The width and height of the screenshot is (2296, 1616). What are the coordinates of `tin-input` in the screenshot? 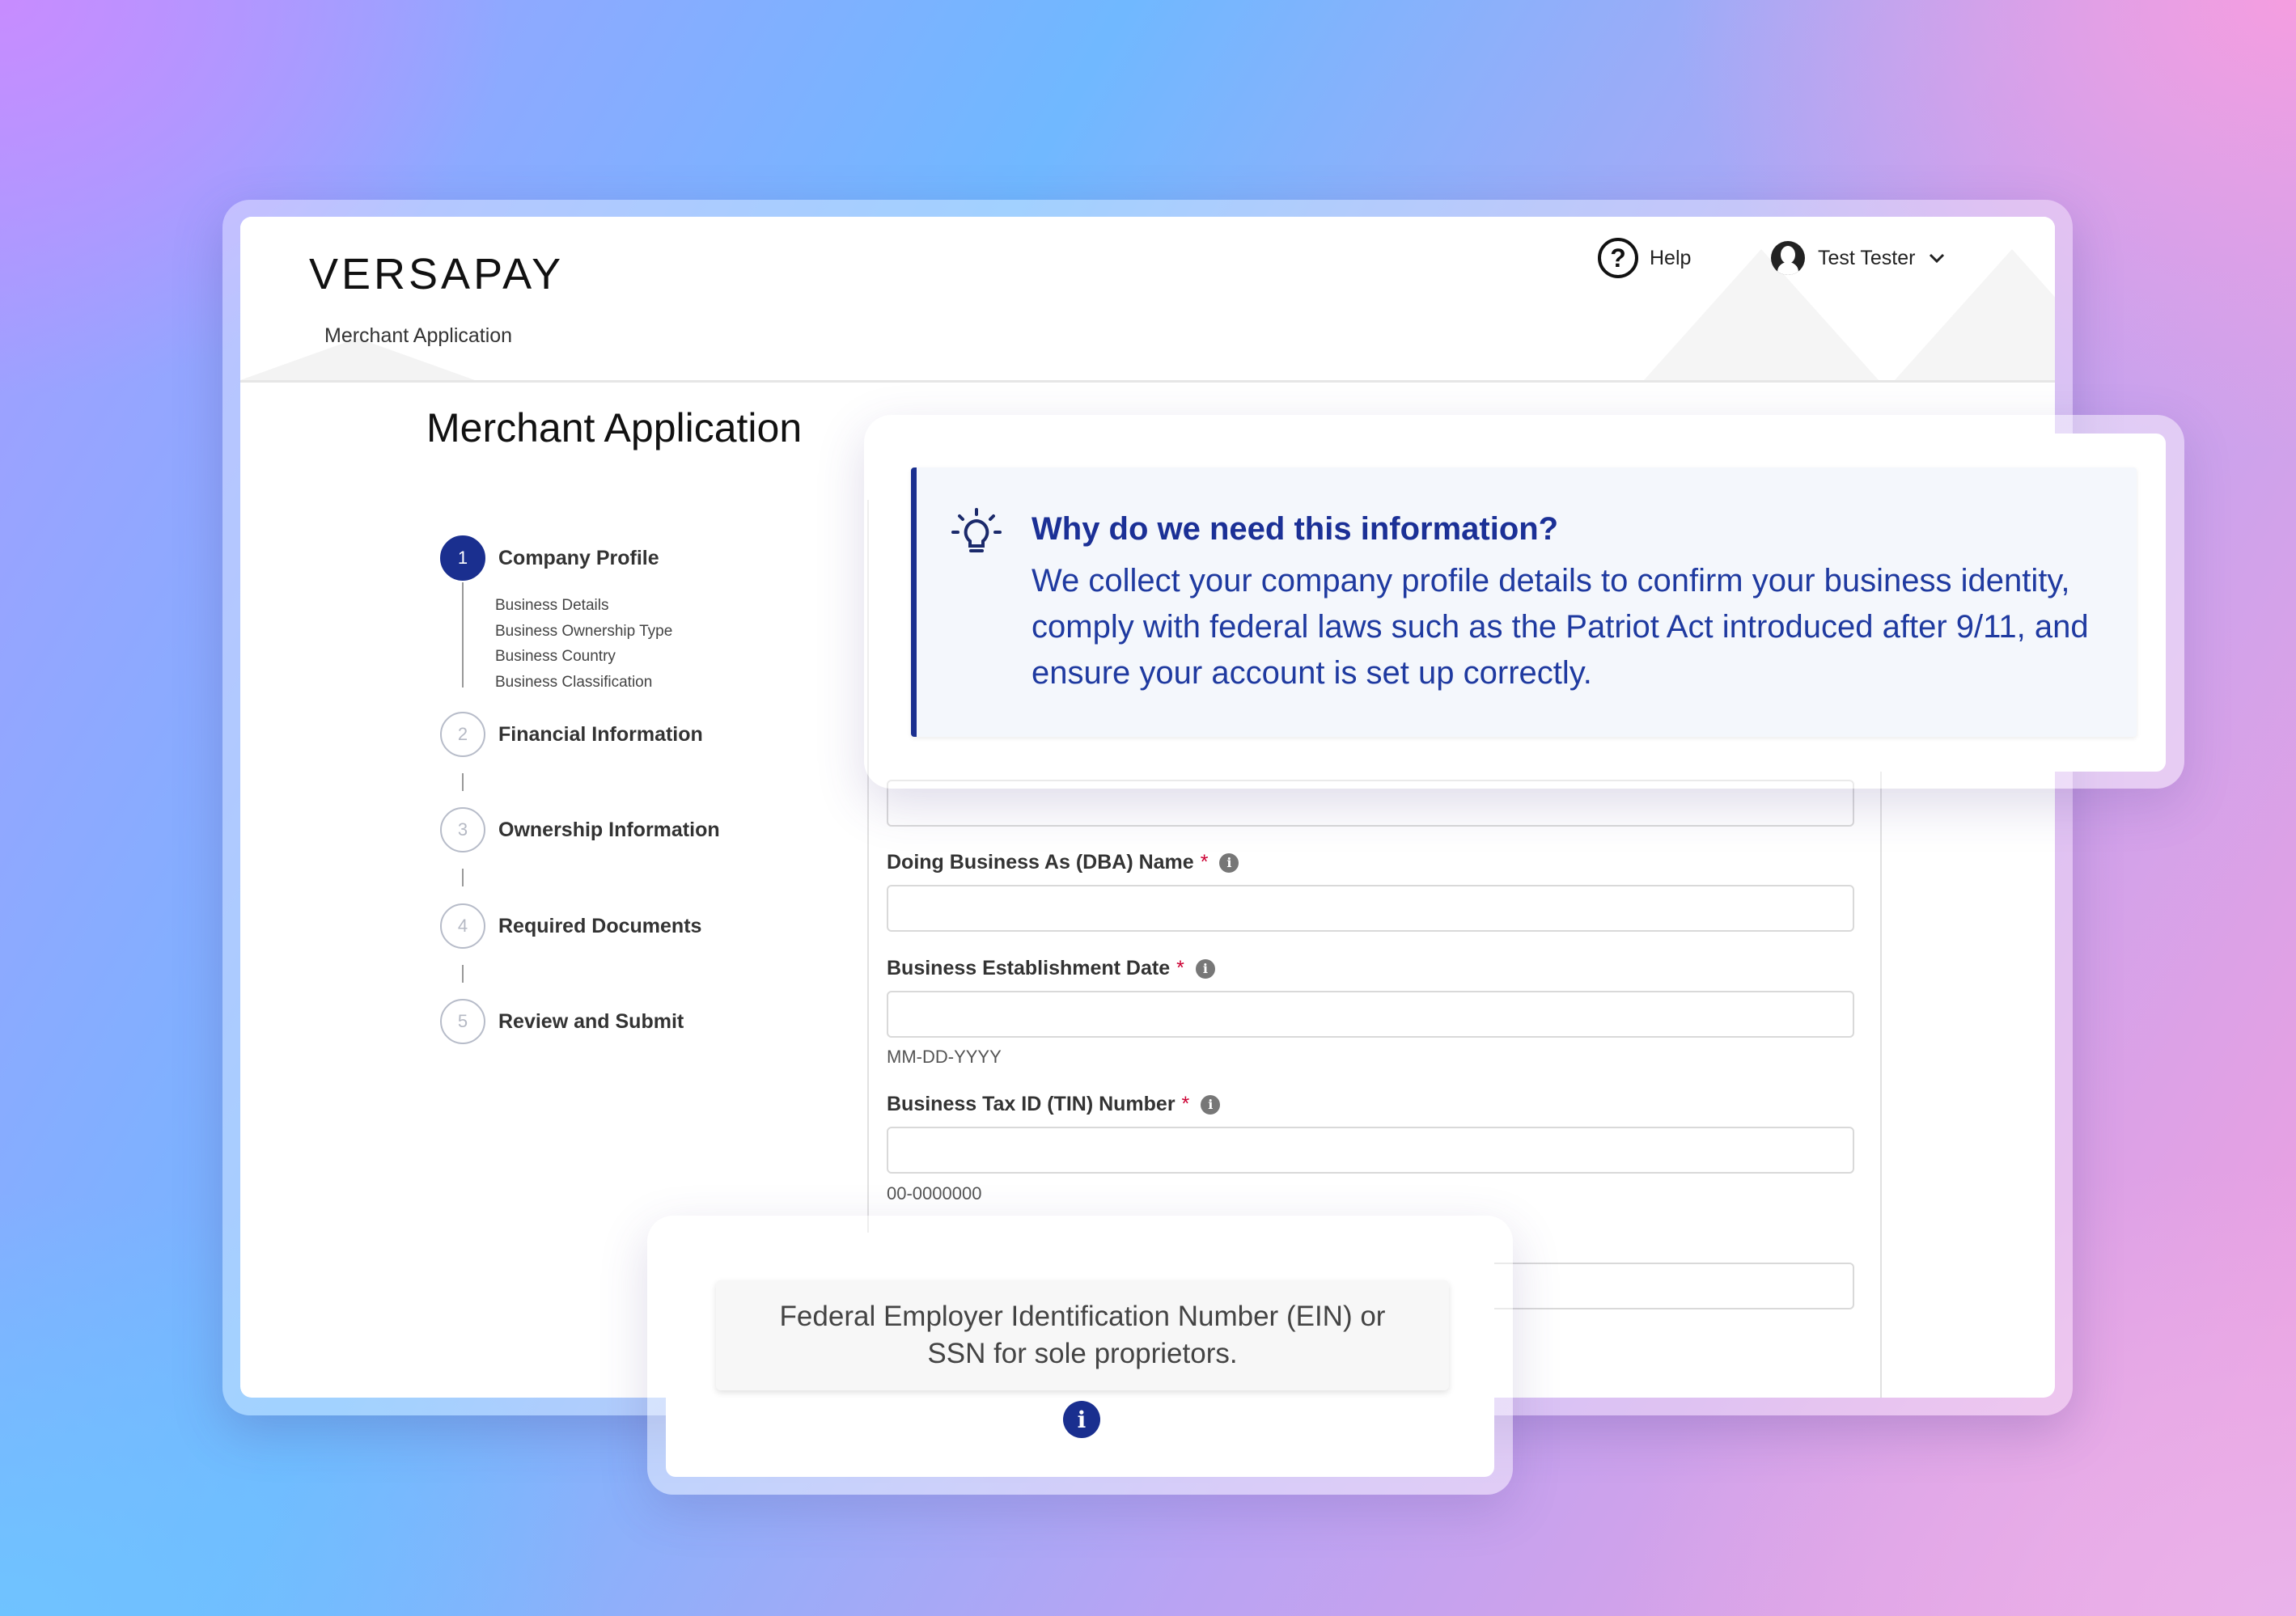 It's located at (1370, 1150).